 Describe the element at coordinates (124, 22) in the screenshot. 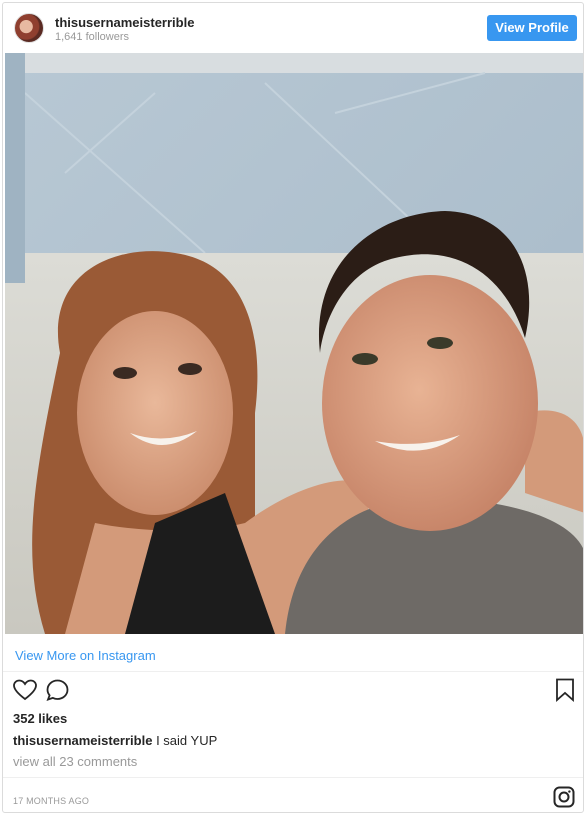

I see `username-link: thisusernameisterrible` at that location.